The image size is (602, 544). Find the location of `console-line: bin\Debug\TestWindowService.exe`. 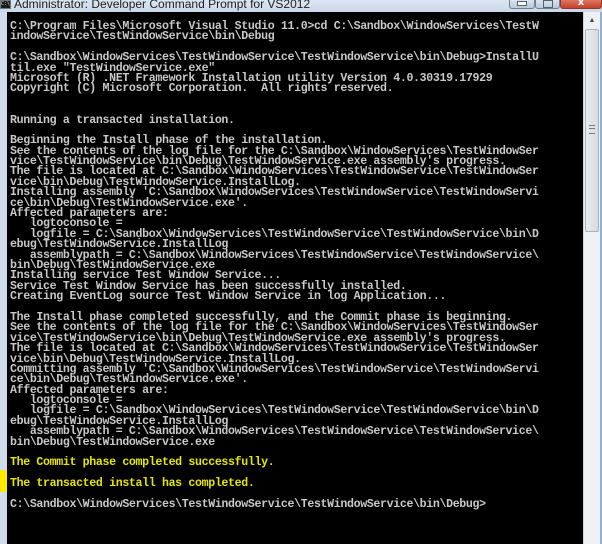

console-line: bin\Debug\TestWindowService.exe is located at coordinates (112, 442).